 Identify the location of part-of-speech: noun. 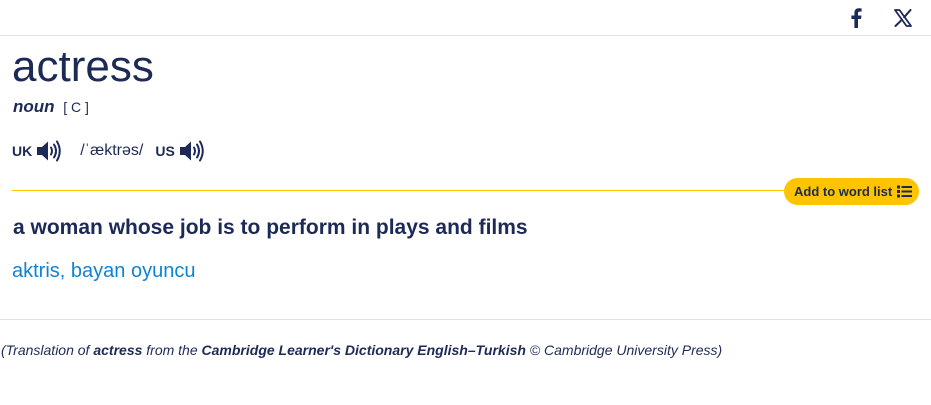
(34, 106).